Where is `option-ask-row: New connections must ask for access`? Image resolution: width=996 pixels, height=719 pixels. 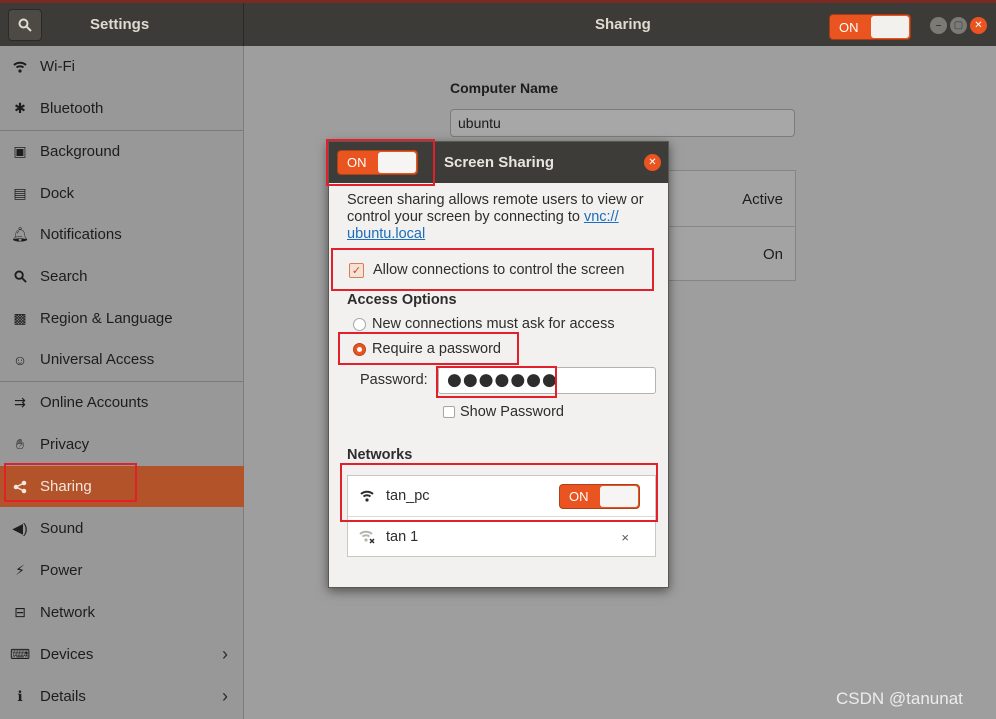
option-ask-row: New connections must ask for access is located at coordinates (484, 324).